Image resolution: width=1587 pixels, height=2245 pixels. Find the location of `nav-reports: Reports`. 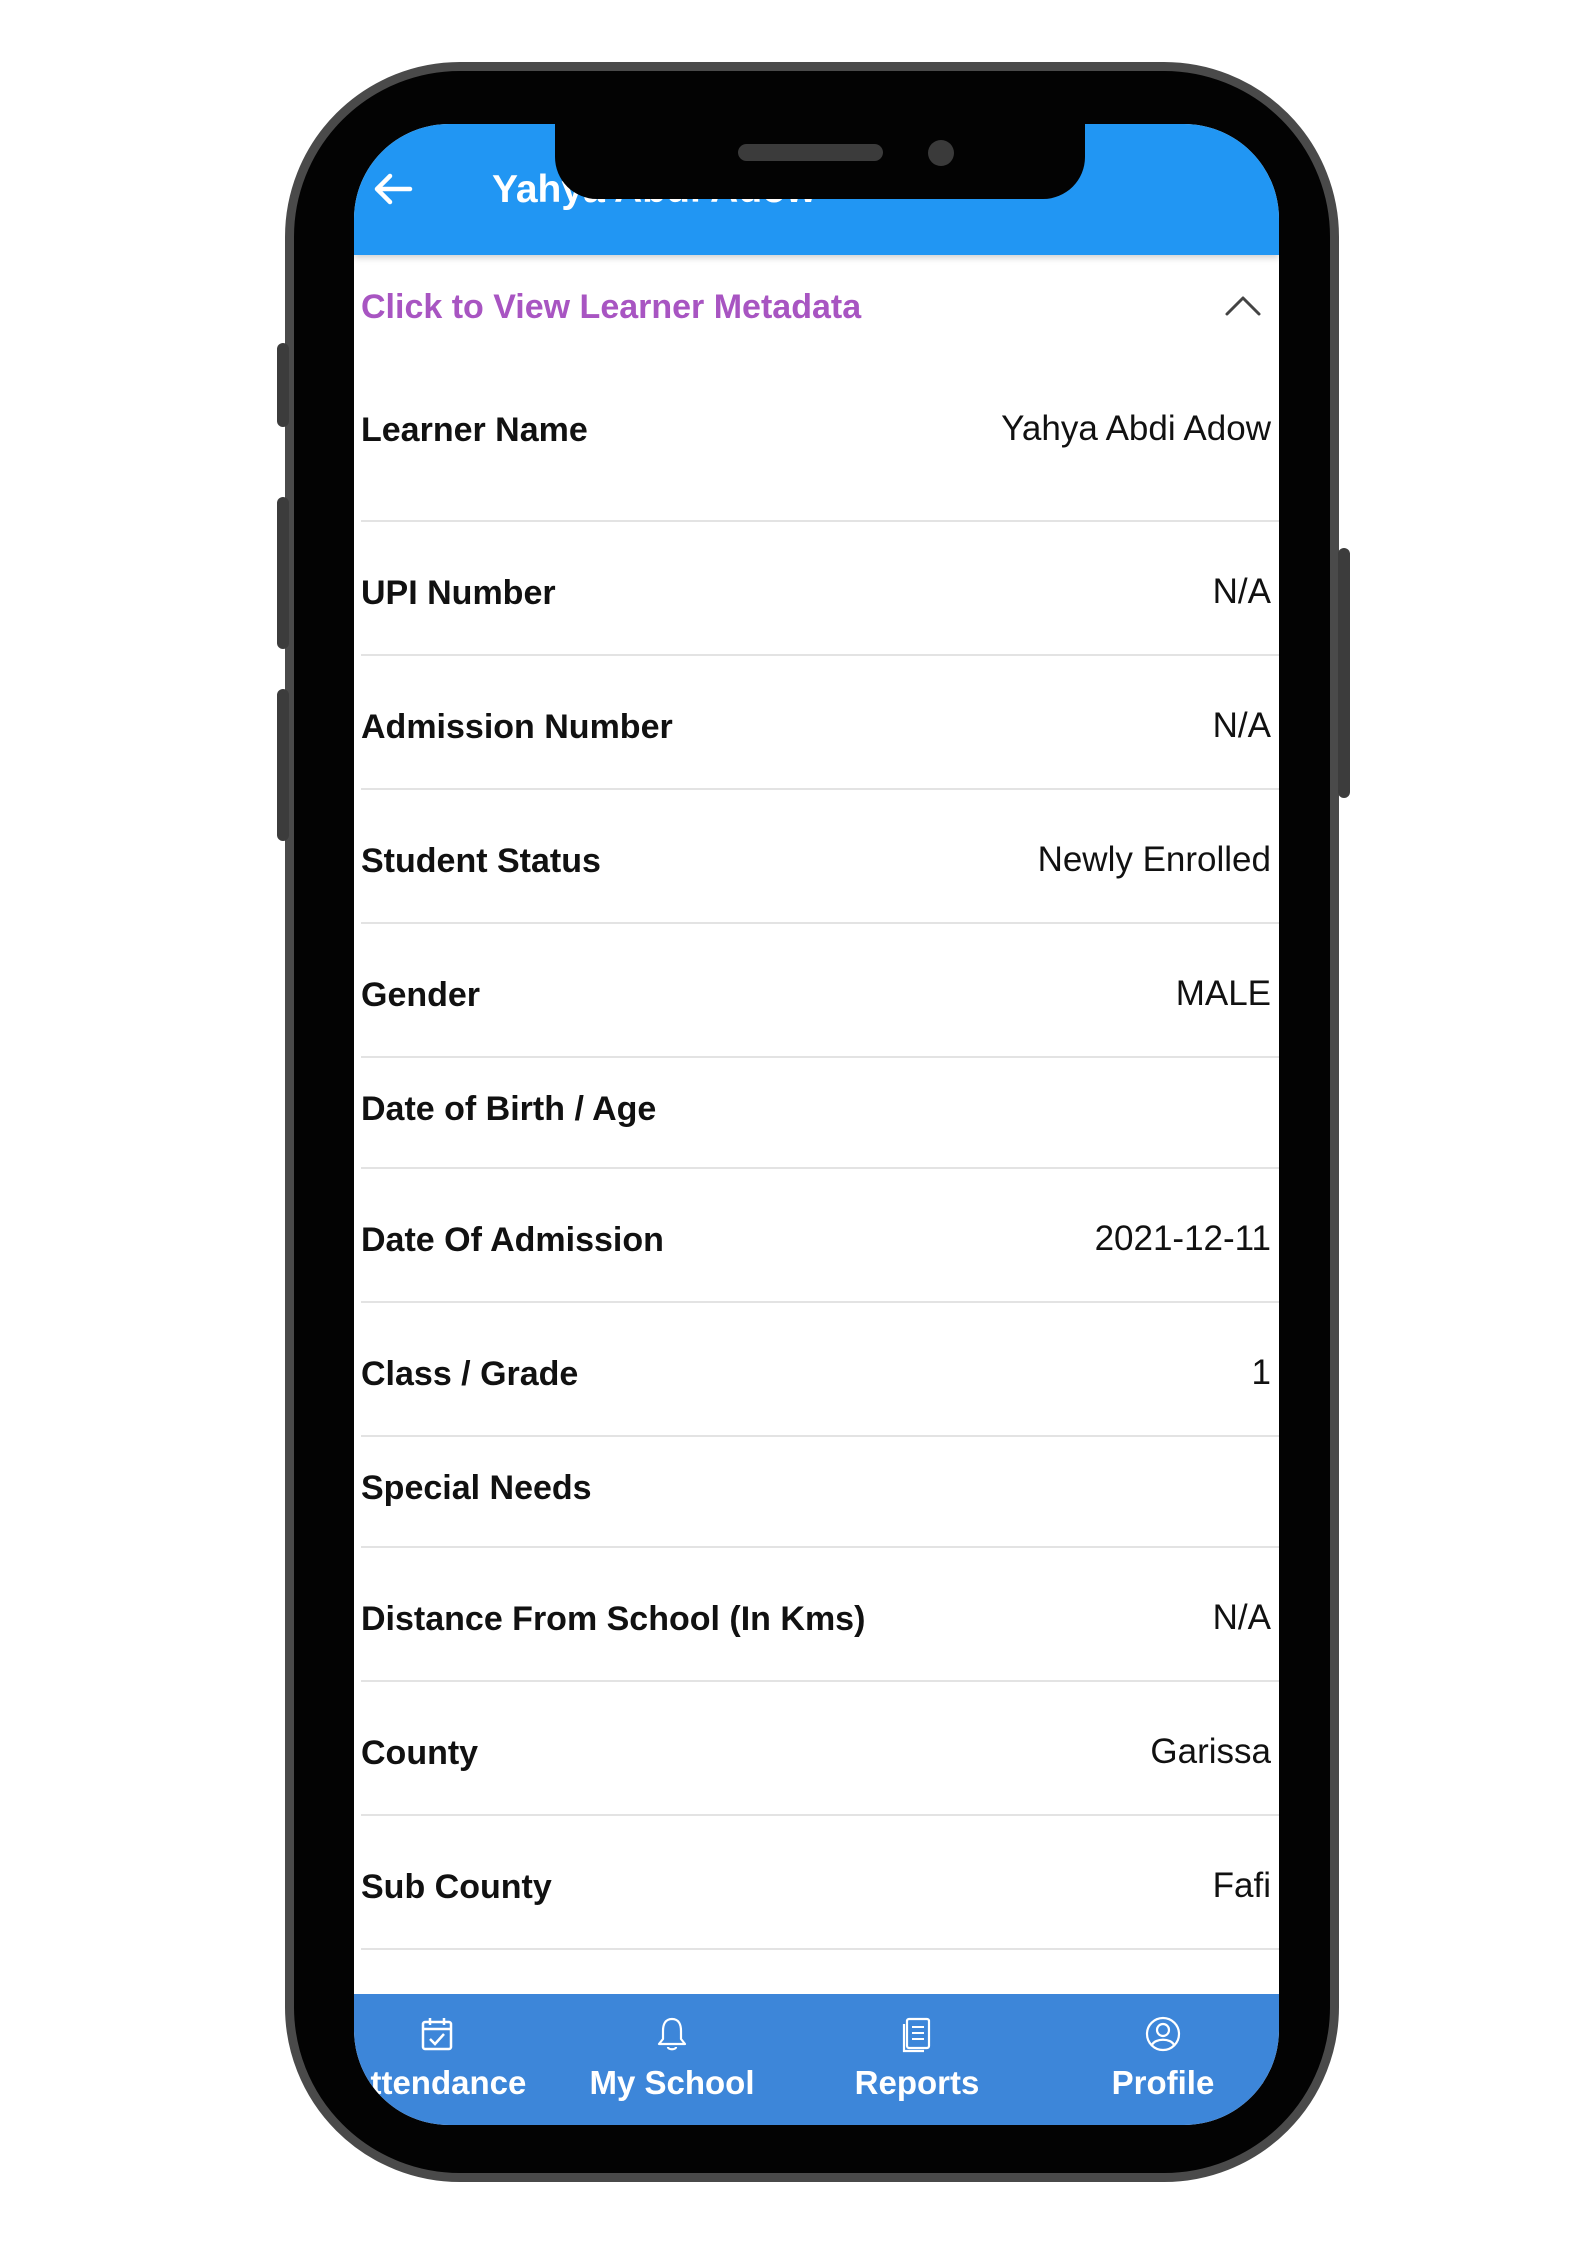

nav-reports: Reports is located at coordinates (917, 2059).